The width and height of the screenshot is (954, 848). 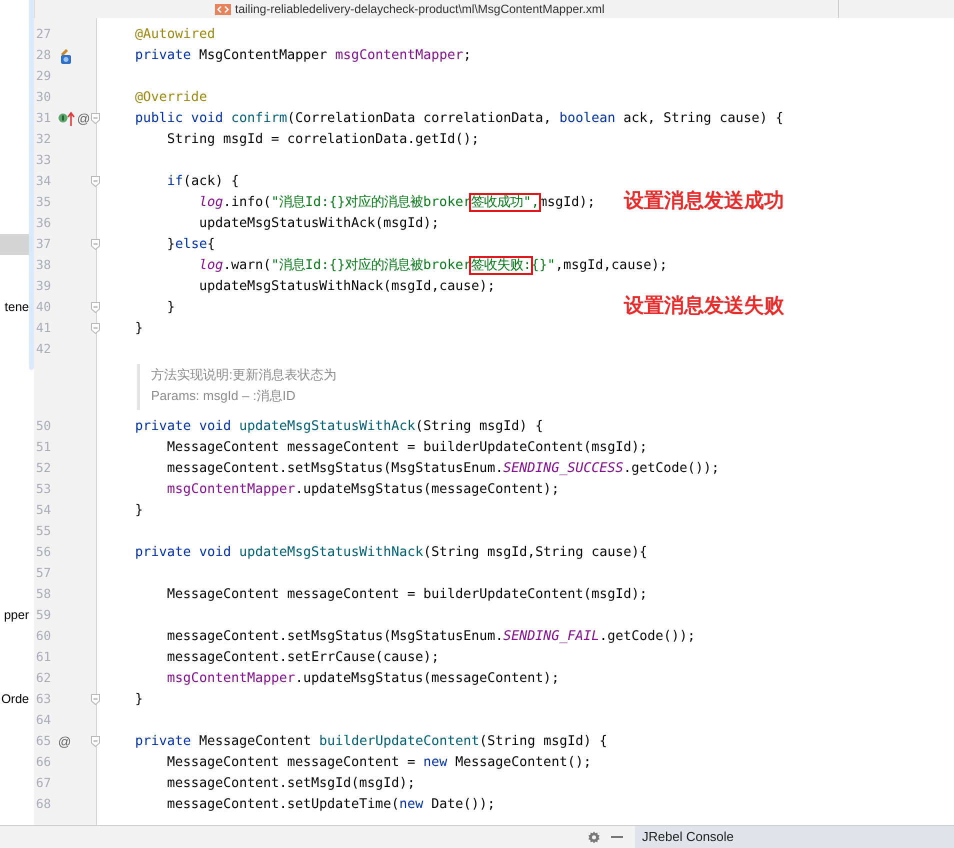 What do you see at coordinates (433, 265) in the screenshot?
I see `code-line: log.warn("消息Id:{}对应的消息被broker签收失败:{}",msgId,cause);` at bounding box center [433, 265].